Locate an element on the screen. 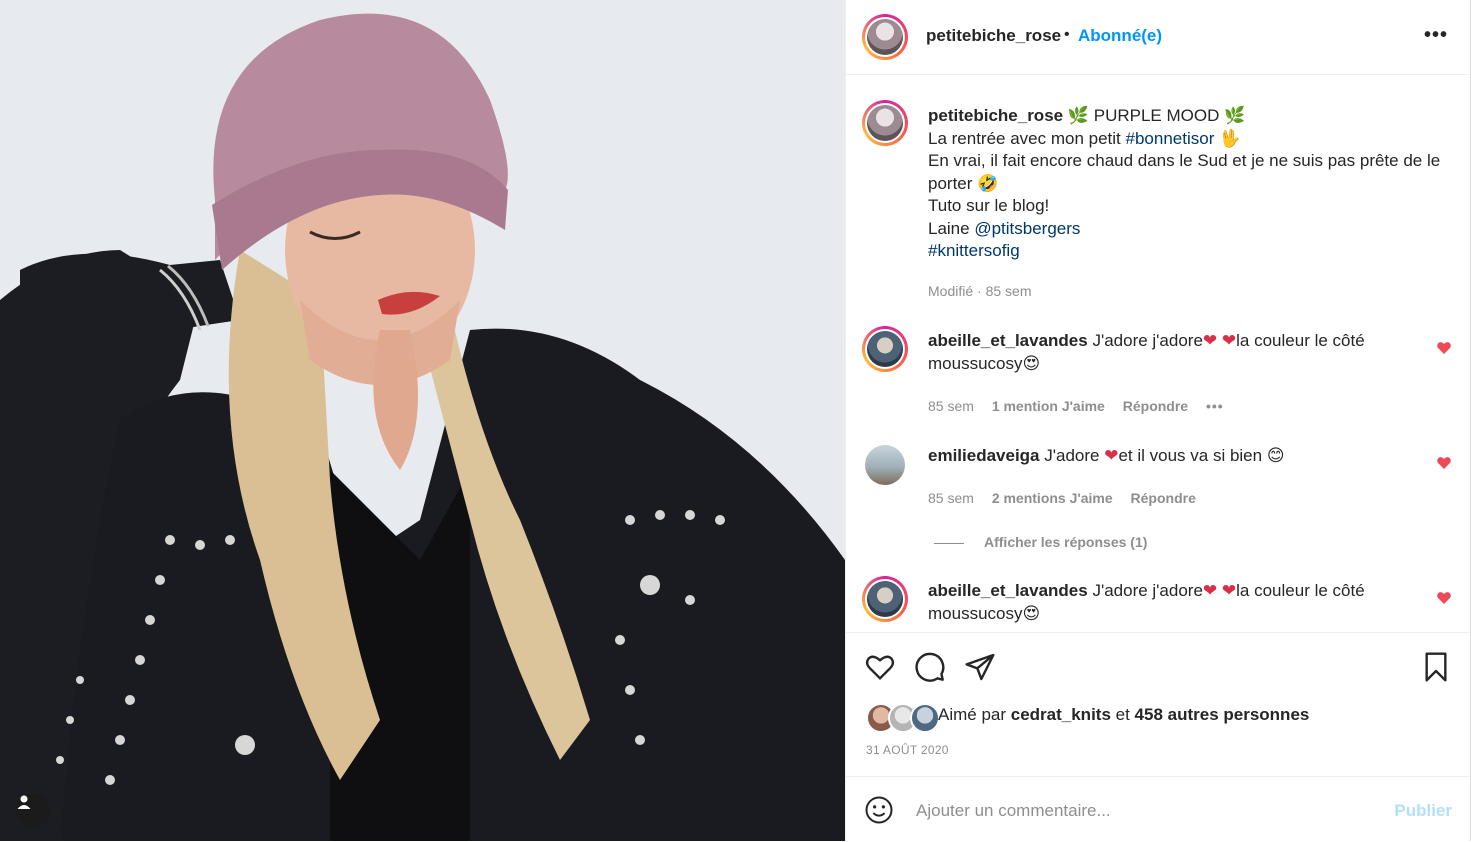 This screenshot has width=1471, height=842. post-date: 31 AOÛT 2020 is located at coordinates (907, 750).